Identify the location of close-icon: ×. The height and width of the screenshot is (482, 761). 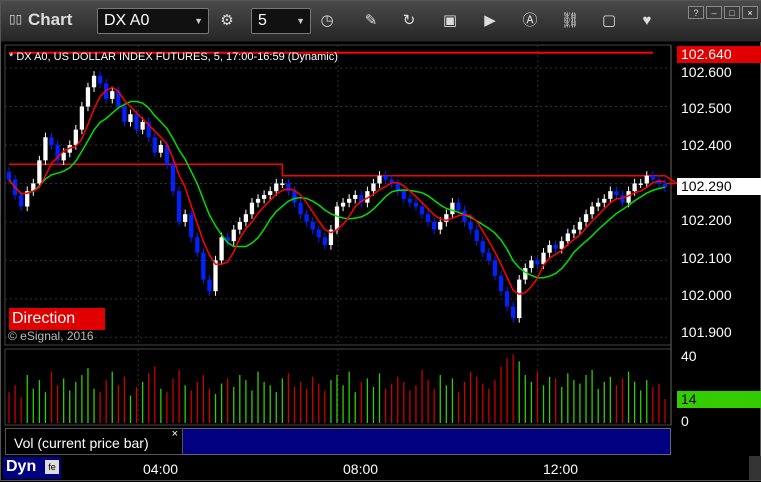
(175, 434).